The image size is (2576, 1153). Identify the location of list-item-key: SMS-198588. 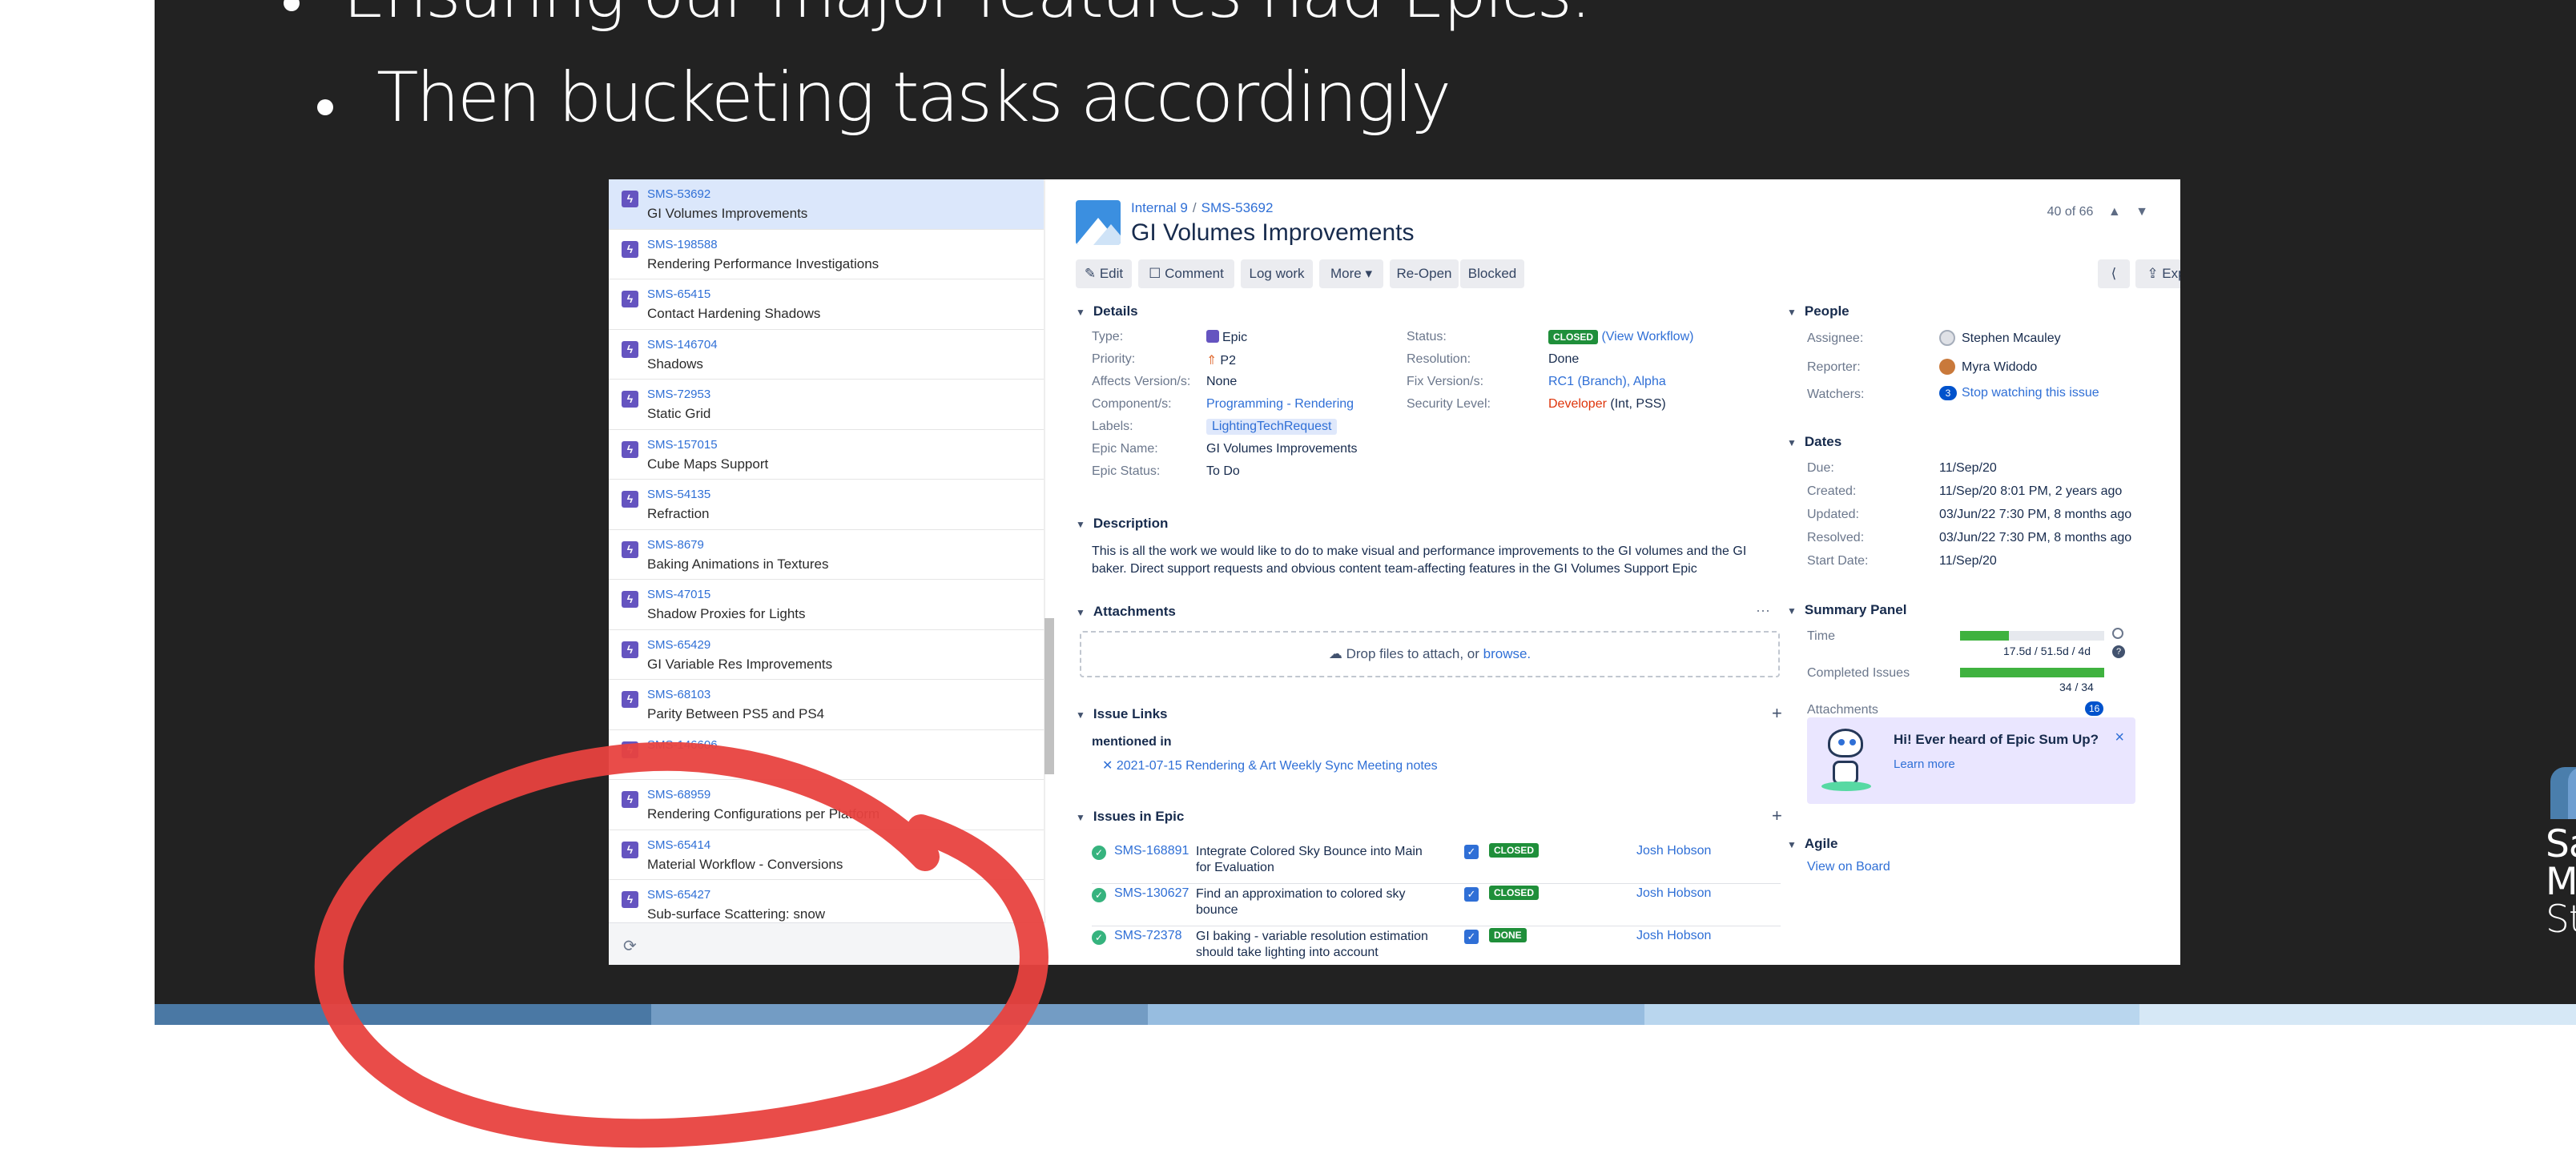
(845, 240).